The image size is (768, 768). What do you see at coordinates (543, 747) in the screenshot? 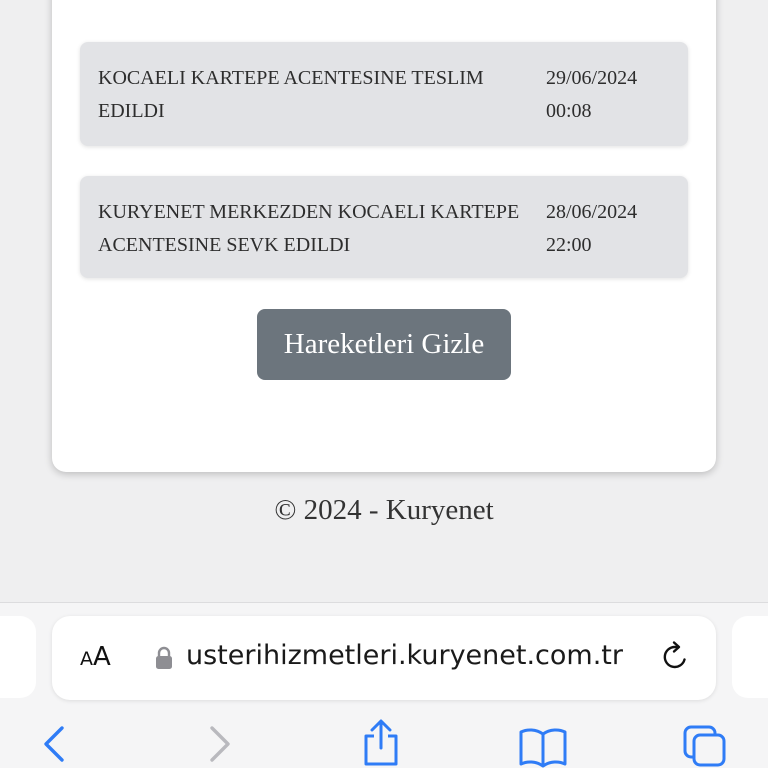
I see `bookmarks-icon` at bounding box center [543, 747].